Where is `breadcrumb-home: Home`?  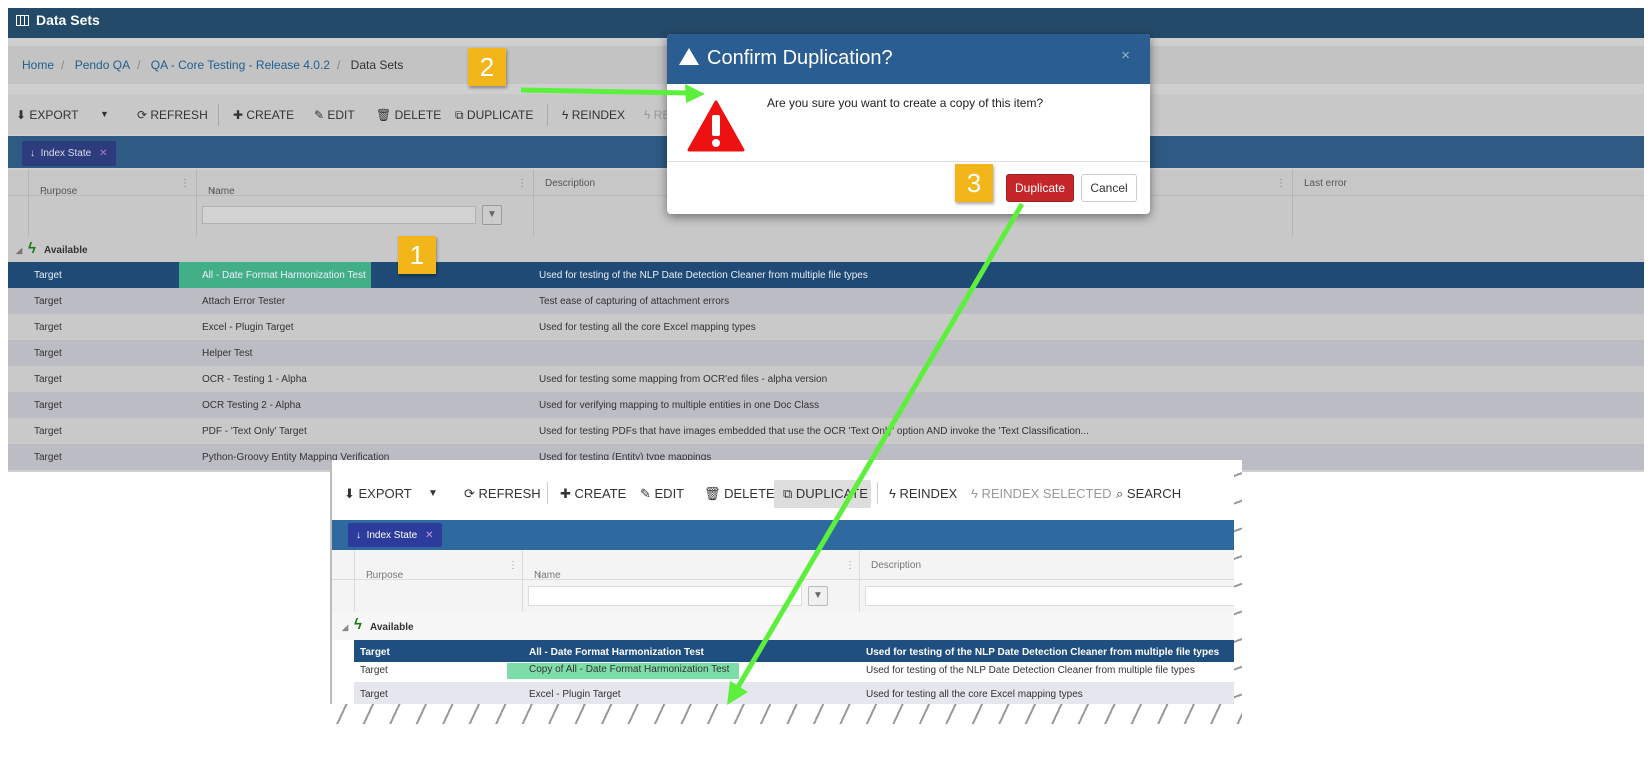
breadcrumb-home: Home is located at coordinates (38, 65).